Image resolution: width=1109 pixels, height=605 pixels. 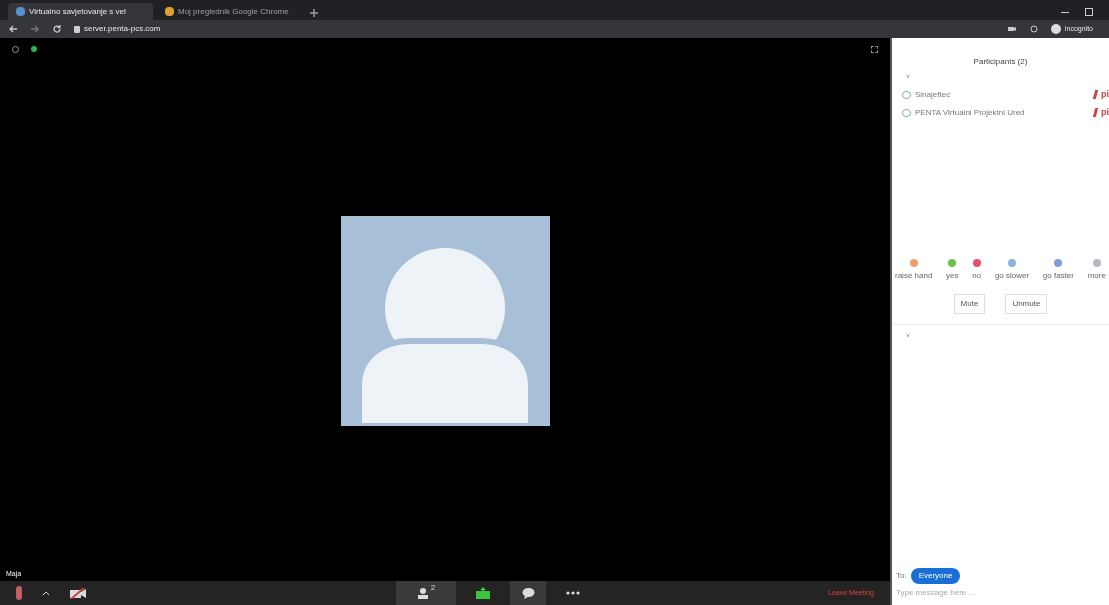 I want to click on reaction-button: go faster, so click(x=1058, y=270).